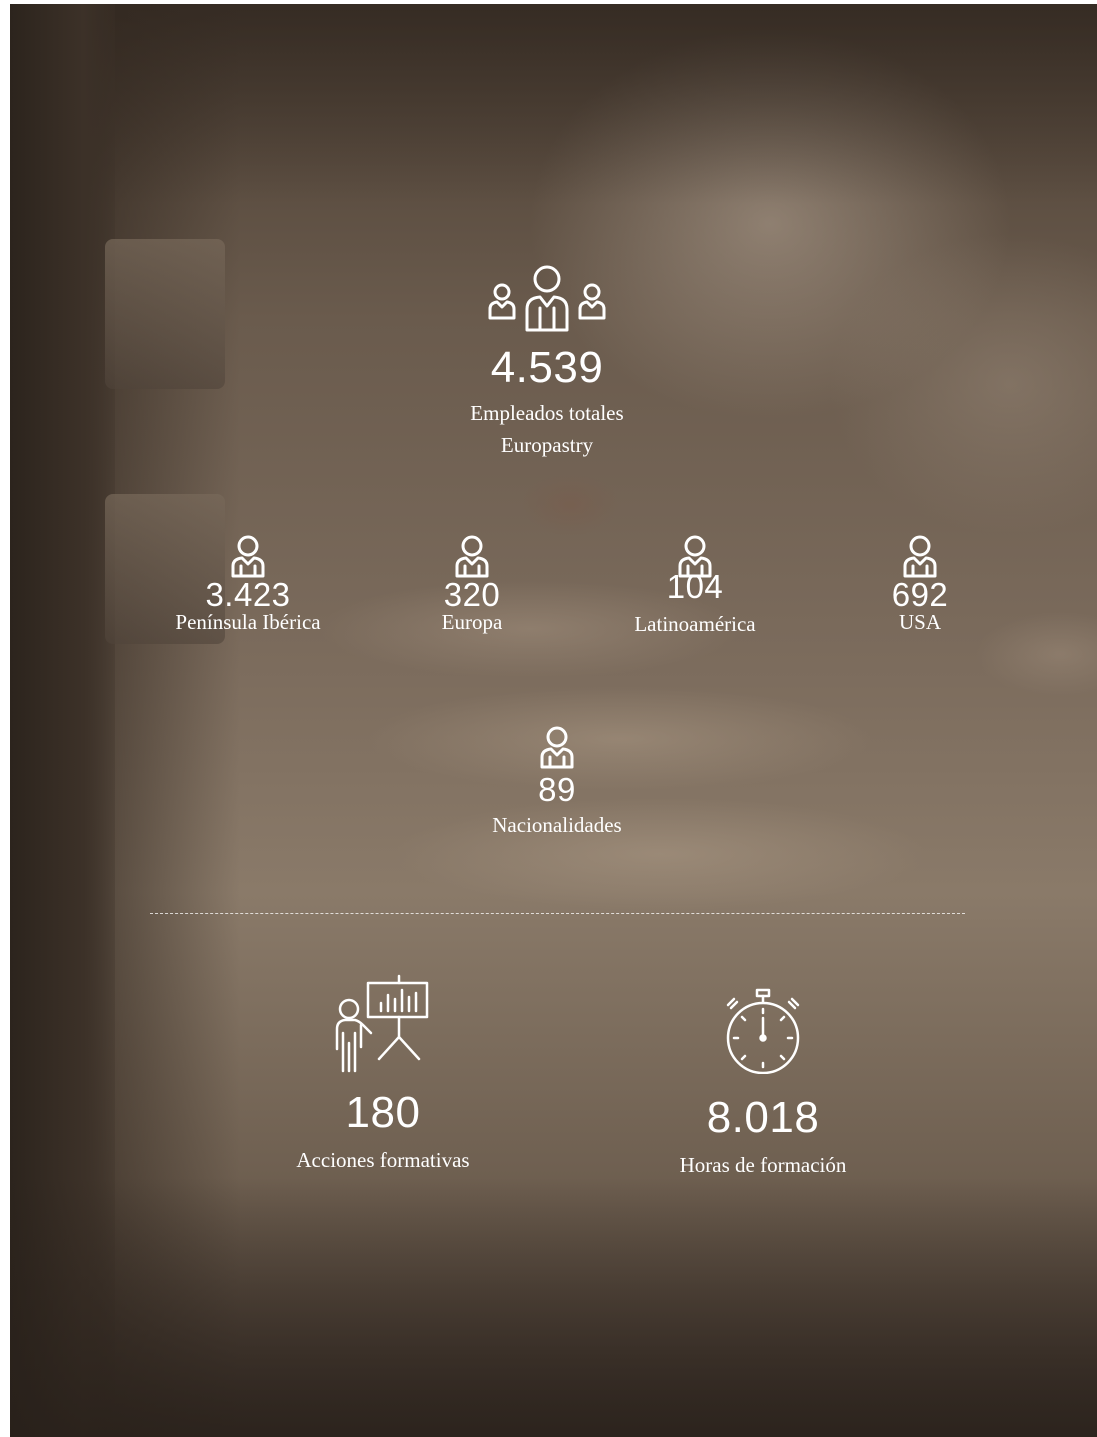  Describe the element at coordinates (557, 913) in the screenshot. I see `dashed-divider` at that location.